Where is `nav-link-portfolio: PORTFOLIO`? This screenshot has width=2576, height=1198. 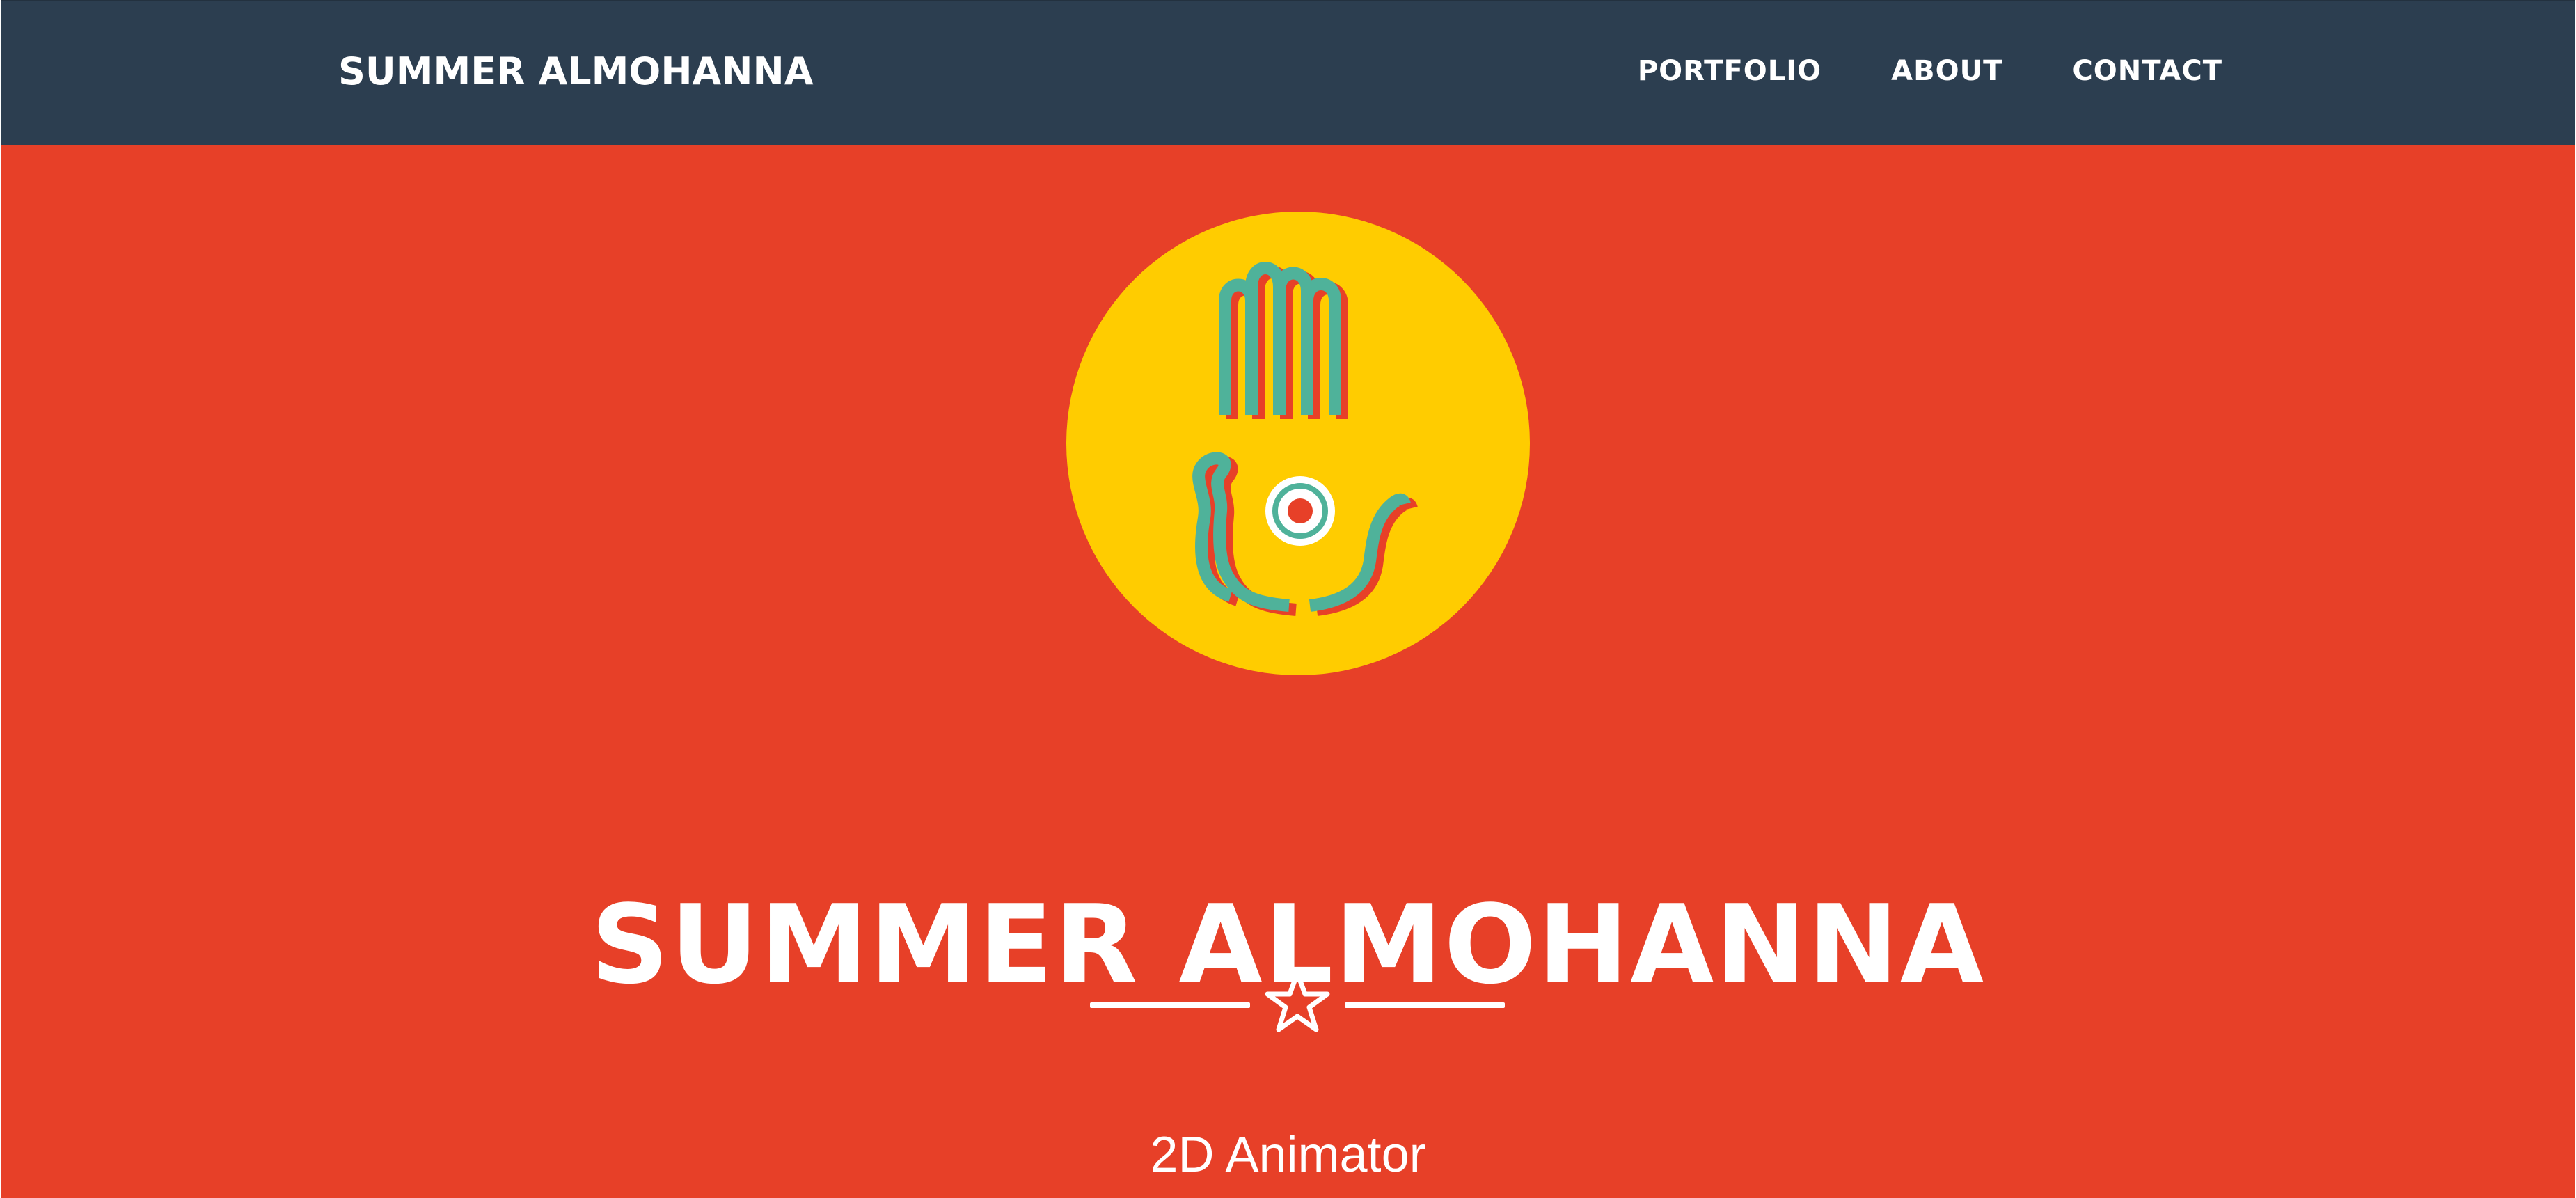
nav-link-portfolio: PORTFOLIO is located at coordinates (1730, 71).